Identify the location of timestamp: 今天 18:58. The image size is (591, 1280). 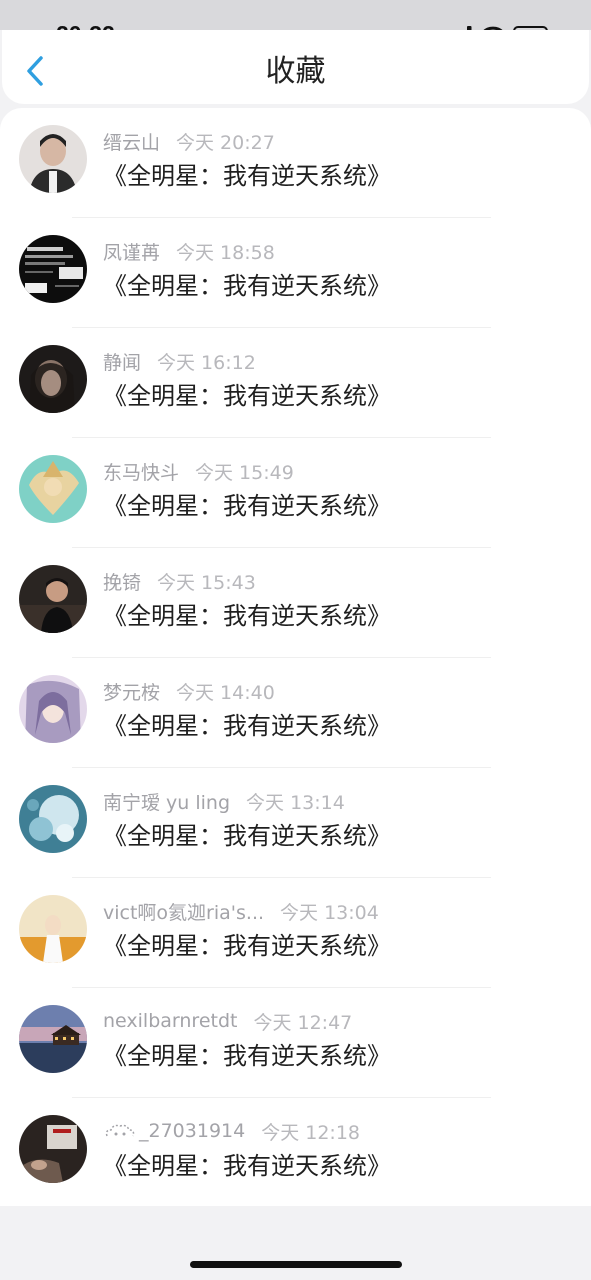
(225, 252).